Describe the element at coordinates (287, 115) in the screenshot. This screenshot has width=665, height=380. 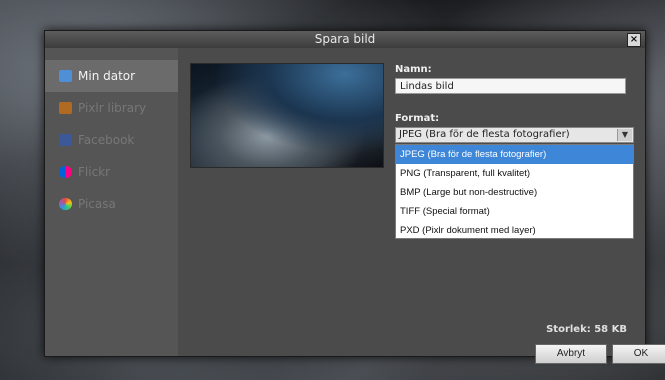
I see `image-preview` at that location.